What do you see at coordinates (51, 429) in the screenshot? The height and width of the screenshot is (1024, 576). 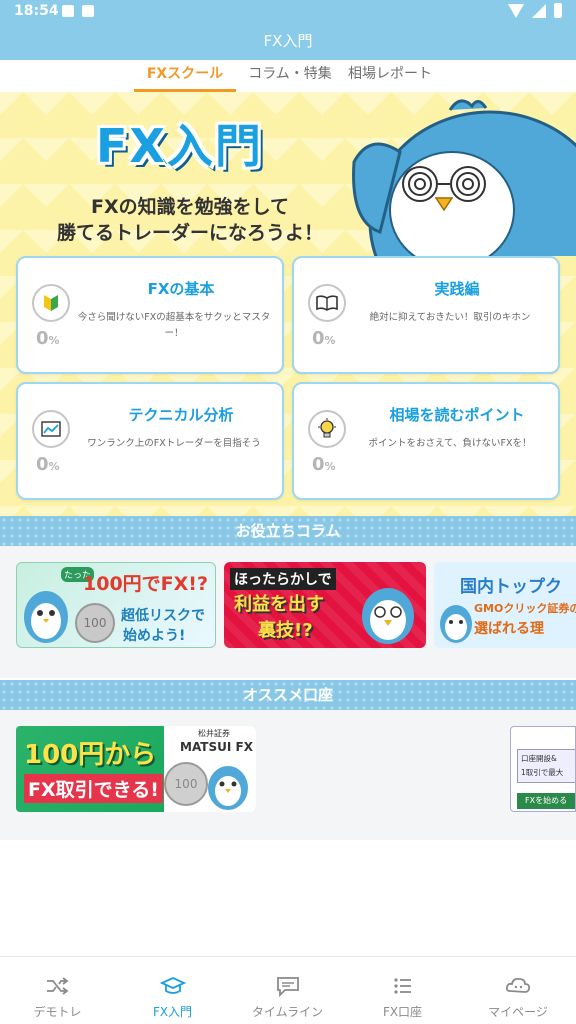 I see `chart-icon` at bounding box center [51, 429].